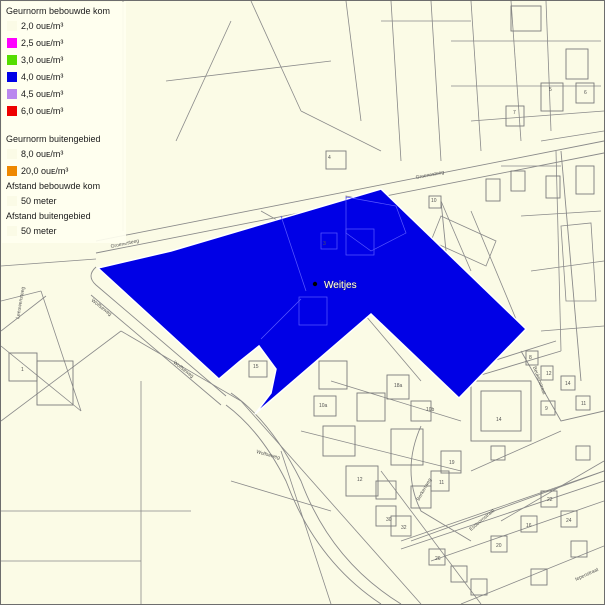 The height and width of the screenshot is (605, 605). I want to click on legend-spacer, so click(66, 125).